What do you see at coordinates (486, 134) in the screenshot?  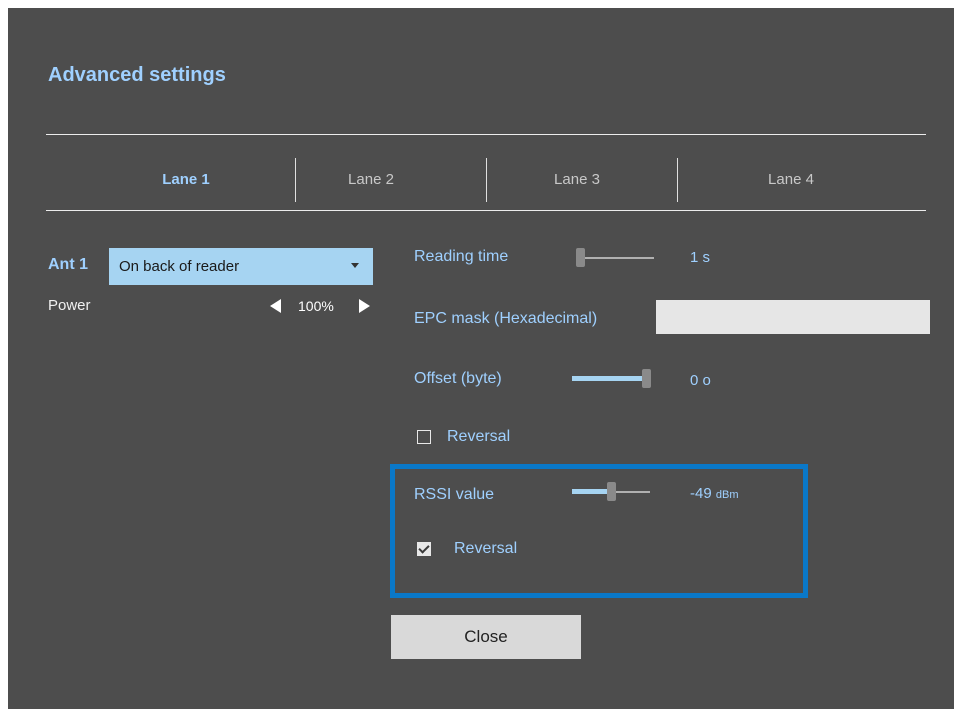 I see `tabs-top-divider` at bounding box center [486, 134].